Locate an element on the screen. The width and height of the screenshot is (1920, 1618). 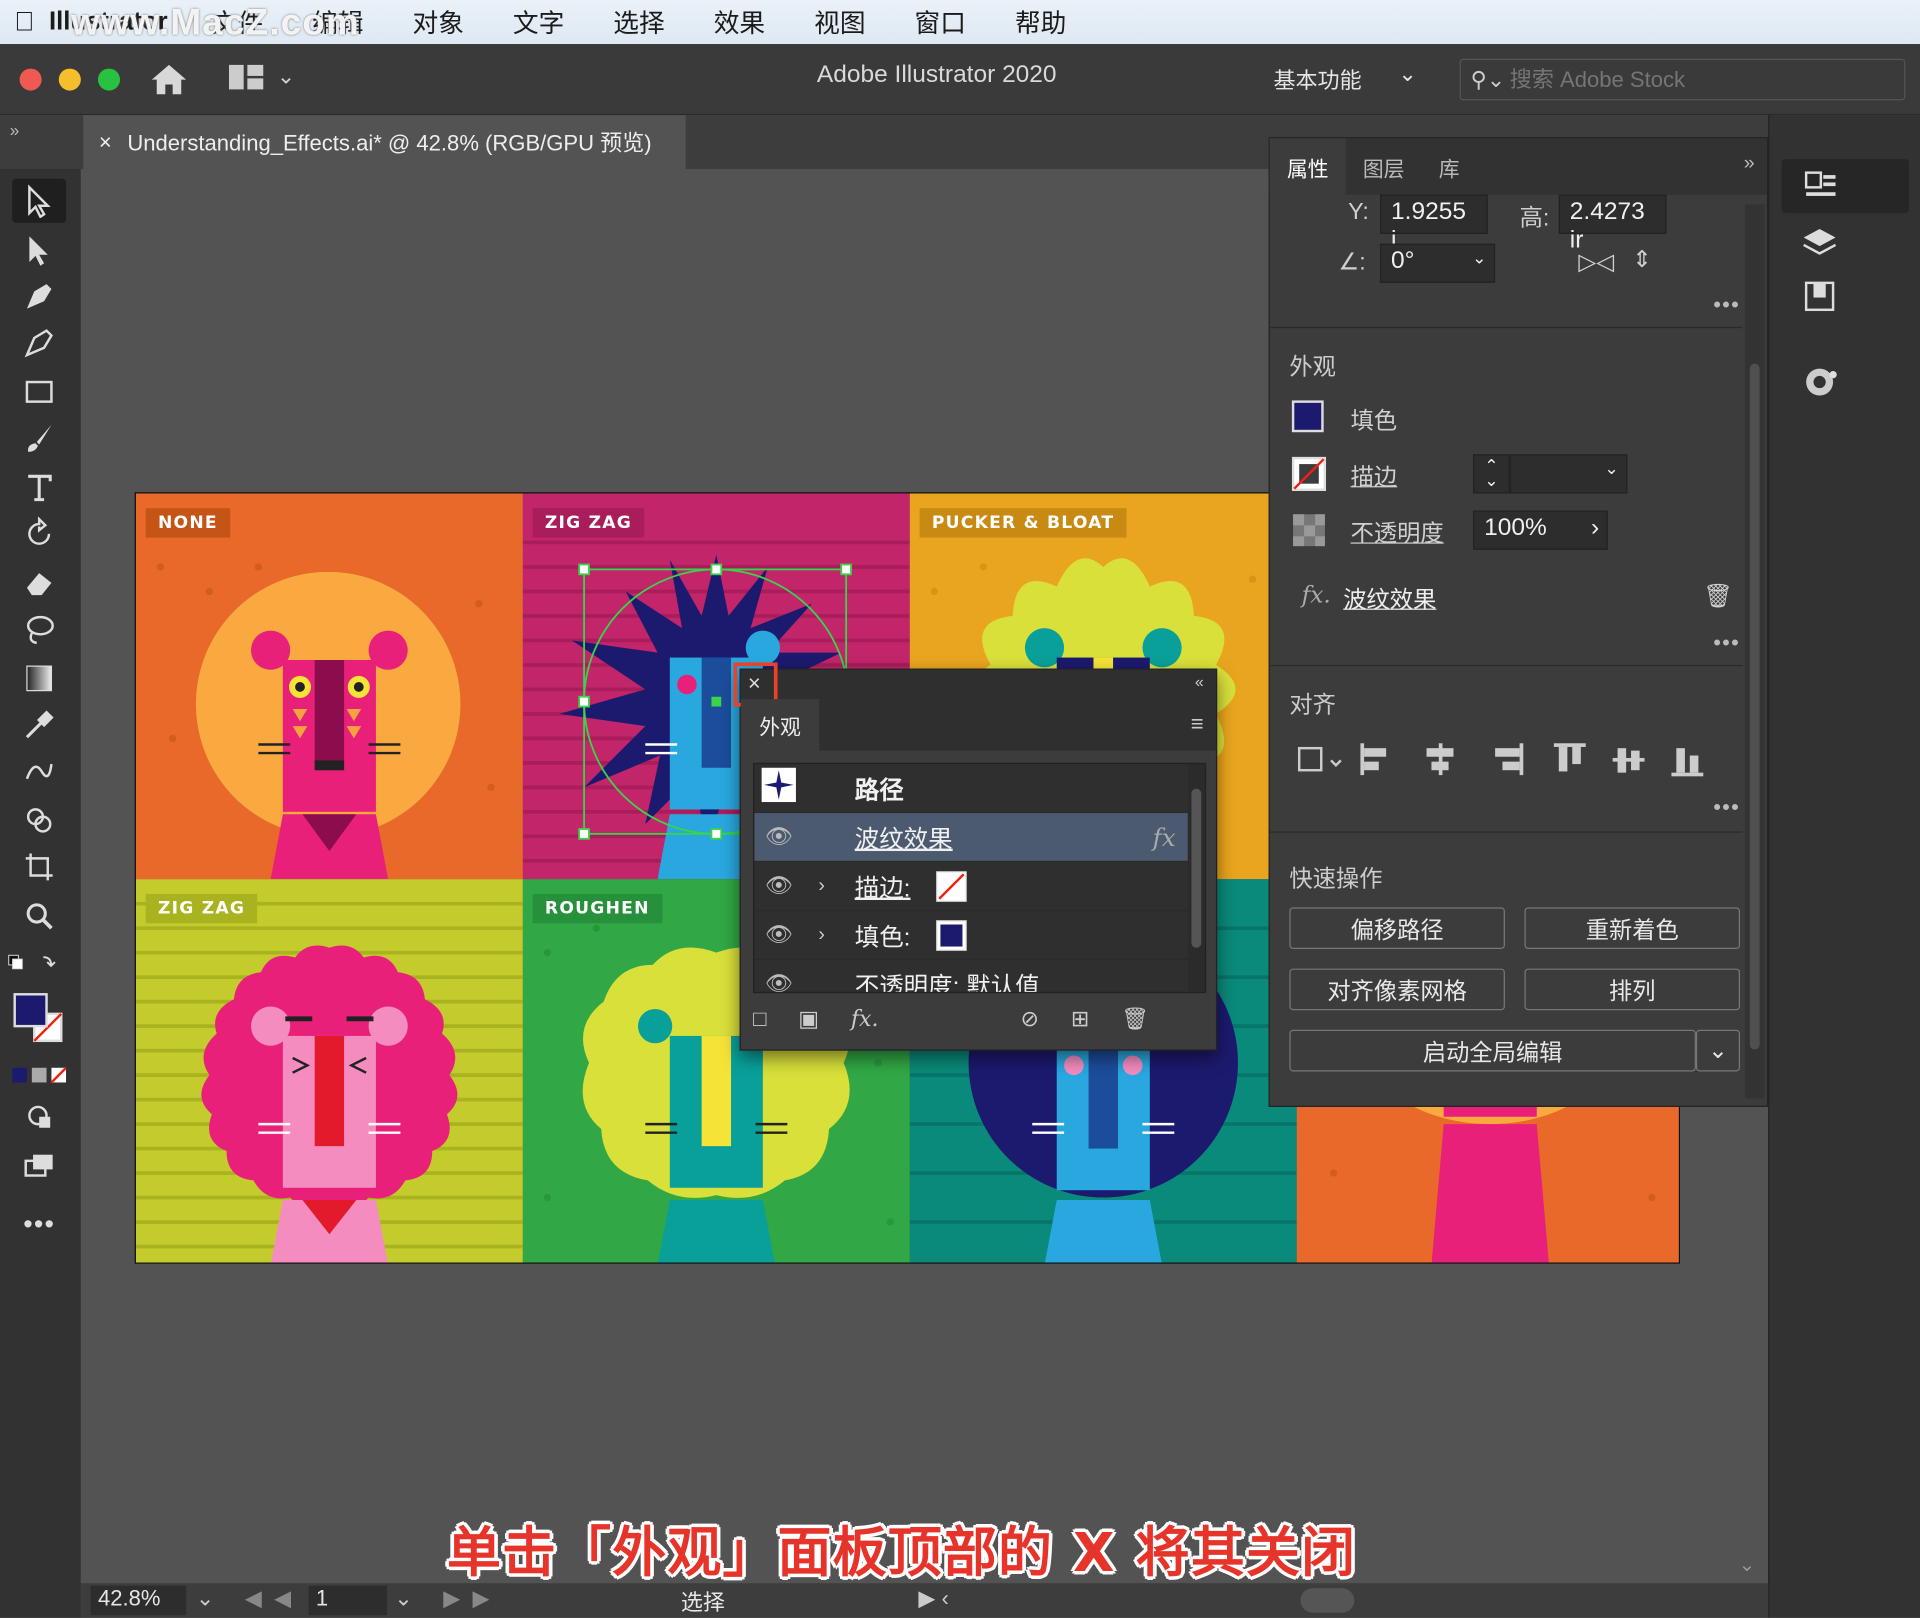
flip-horizontal-icon: ▷◁ is located at coordinates (1596, 263).